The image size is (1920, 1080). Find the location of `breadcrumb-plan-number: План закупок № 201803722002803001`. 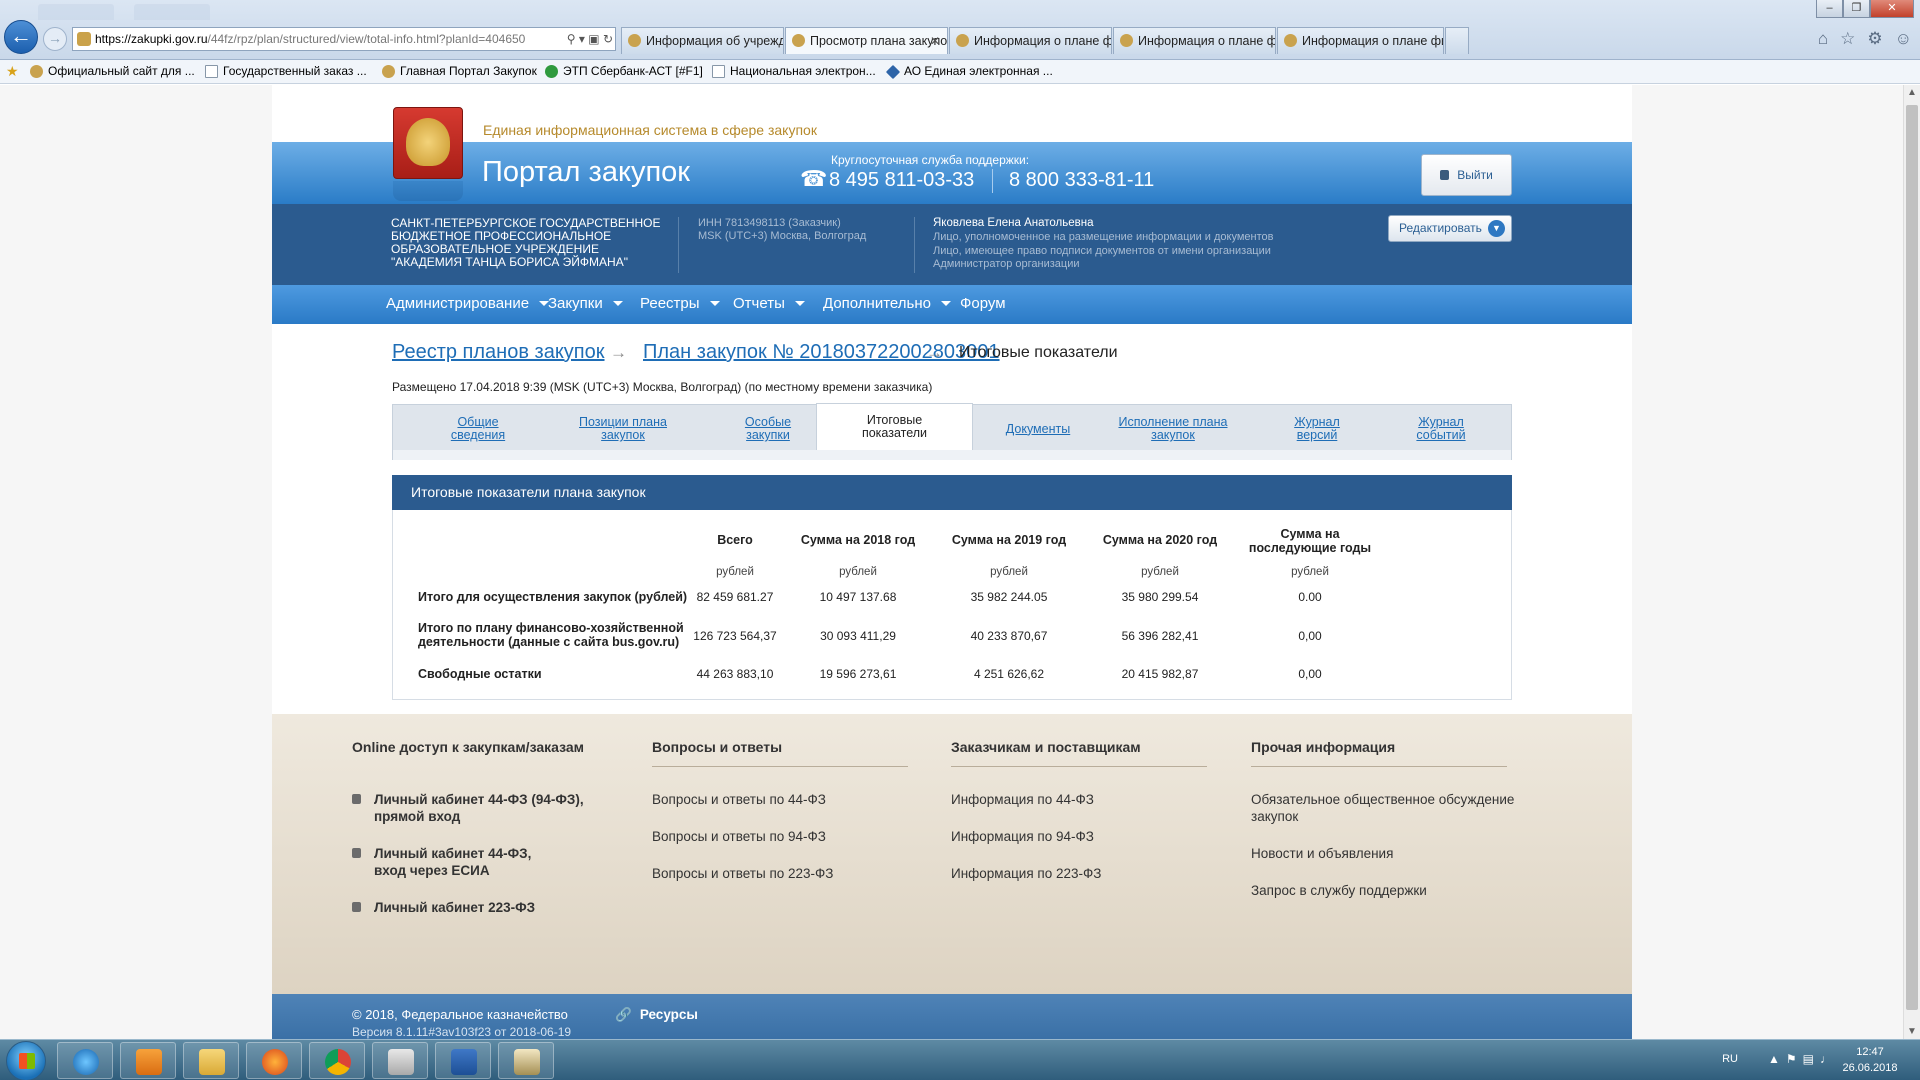

breadcrumb-plan-number: План закупок № 201803722002803001 is located at coordinates (821, 352).